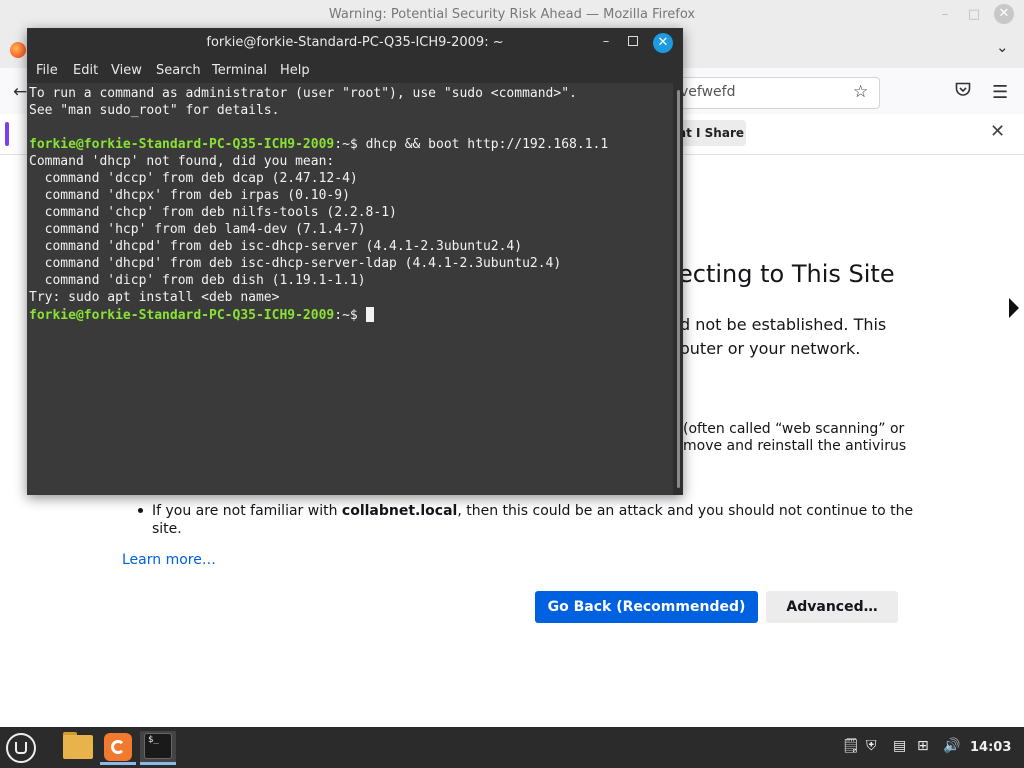 This screenshot has width=1024, height=768. Describe the element at coordinates (154, 110) in the screenshot. I see `terminal-line: See "man sudo_root" for details.` at that location.